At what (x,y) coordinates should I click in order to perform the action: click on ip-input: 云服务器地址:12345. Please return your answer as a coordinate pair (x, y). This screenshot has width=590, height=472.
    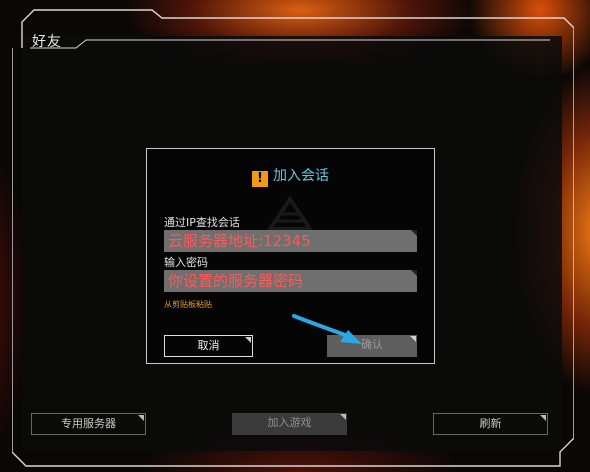
    Looking at the image, I should click on (290, 241).